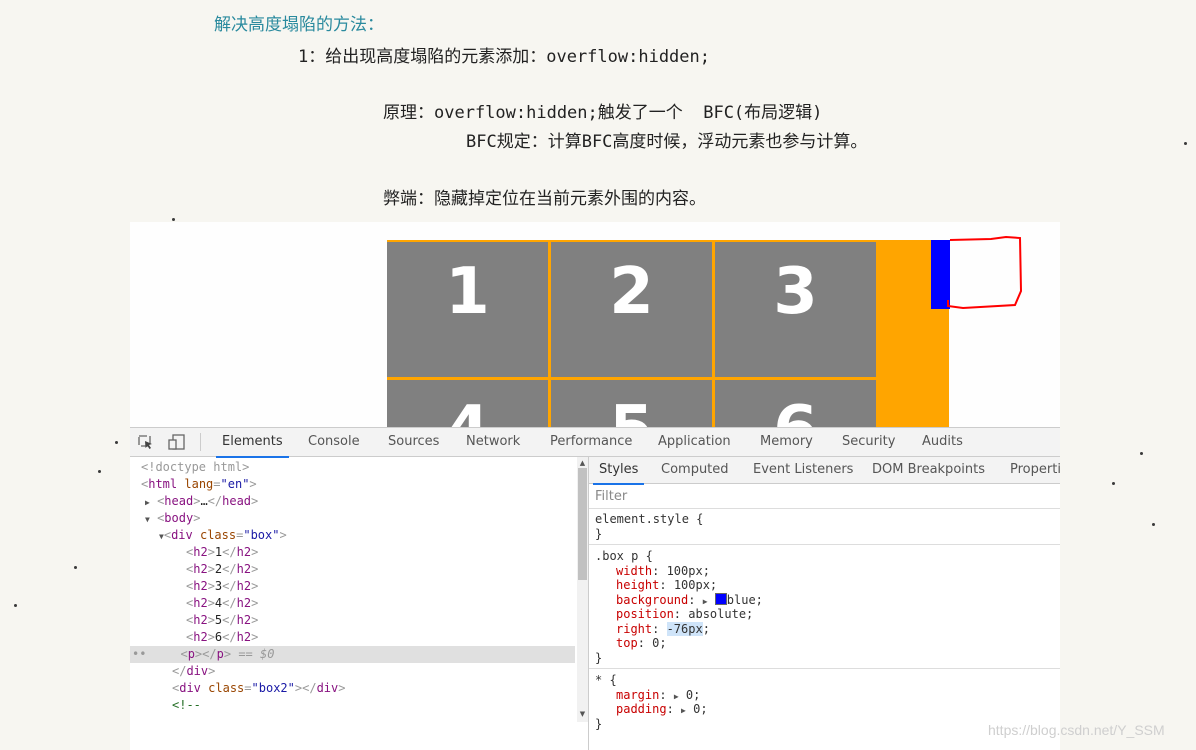 The width and height of the screenshot is (1196, 750). Describe the element at coordinates (493, 442) in the screenshot. I see `tab-network: Network` at that location.